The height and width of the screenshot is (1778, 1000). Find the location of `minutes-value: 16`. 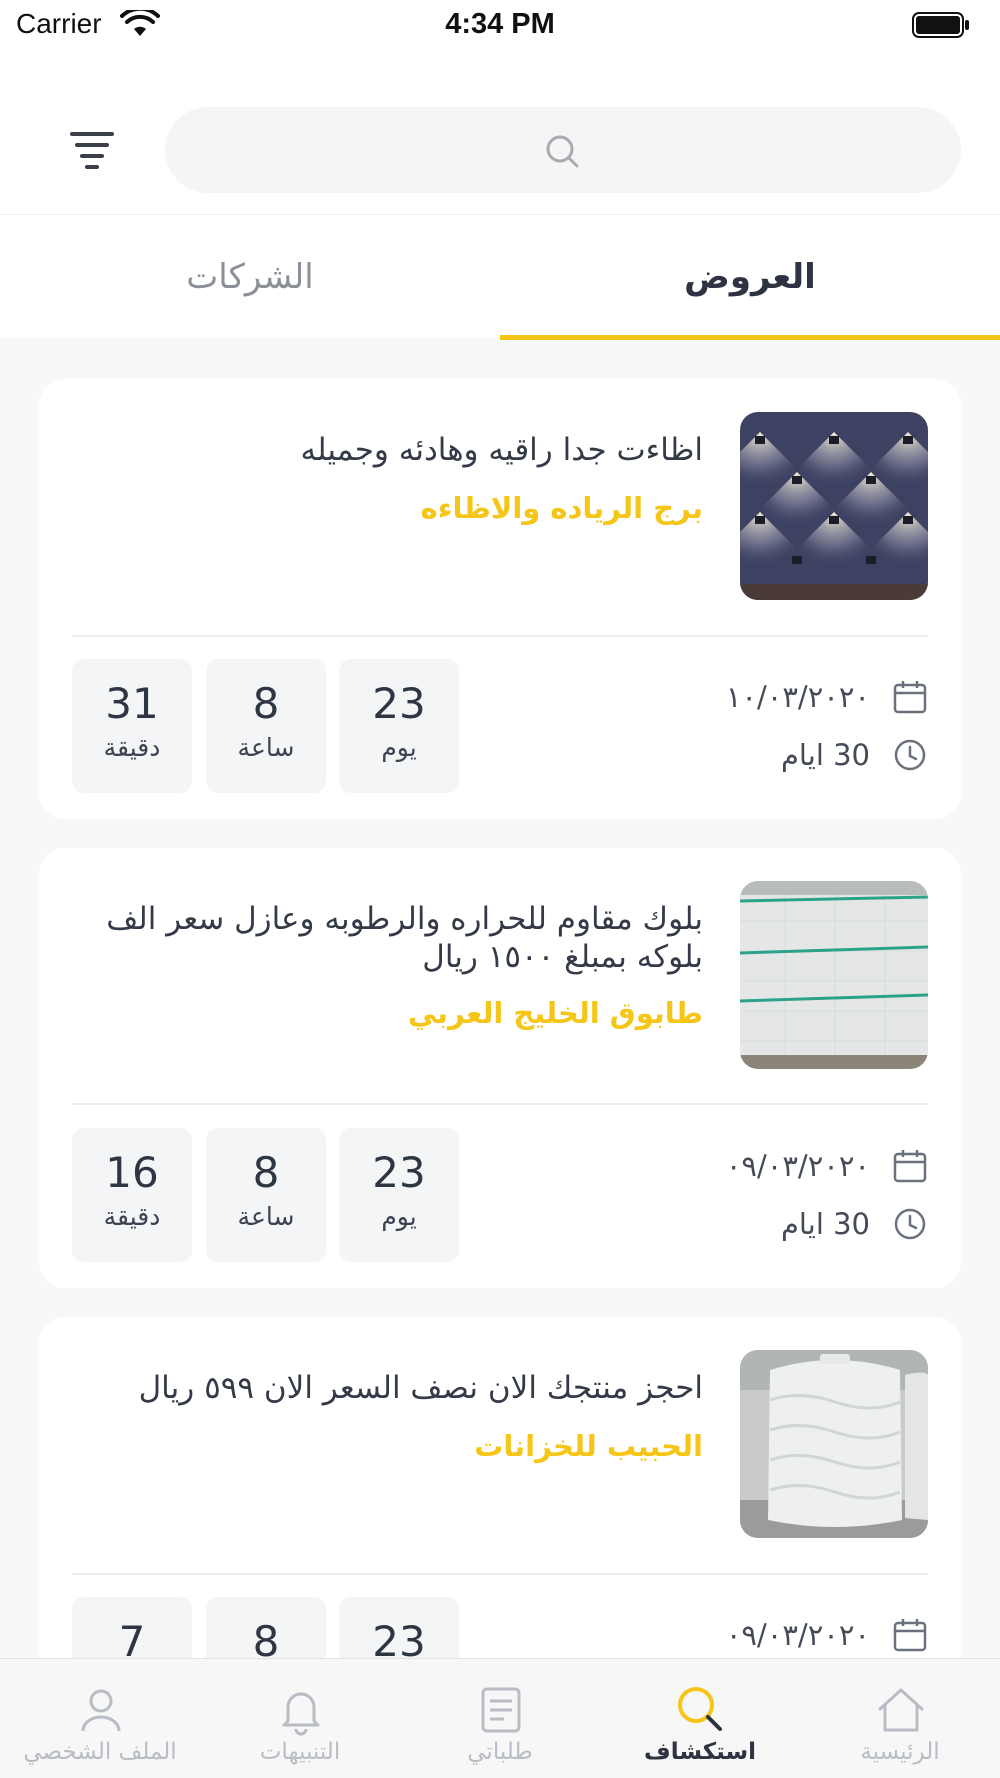

minutes-value: 16 is located at coordinates (132, 1172).